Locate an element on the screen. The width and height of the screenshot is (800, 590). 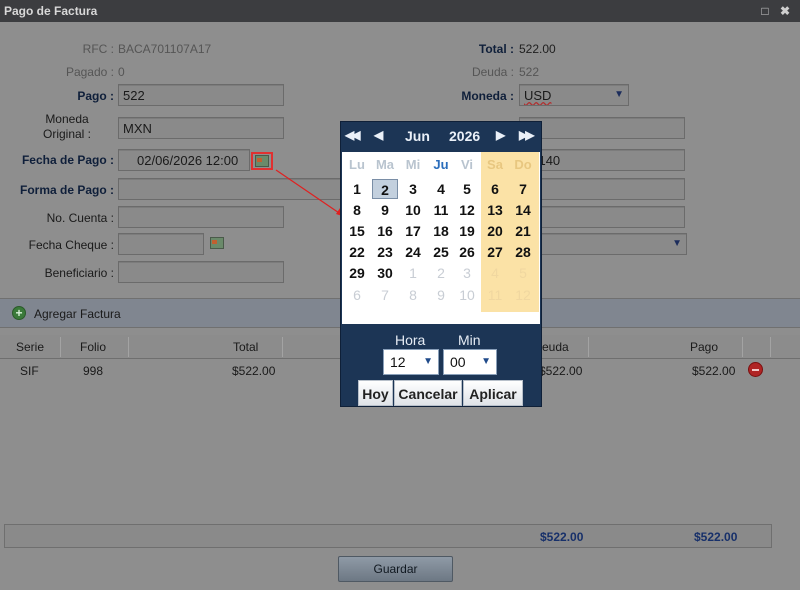
row-total: $522.00 is located at coordinates (254, 371).